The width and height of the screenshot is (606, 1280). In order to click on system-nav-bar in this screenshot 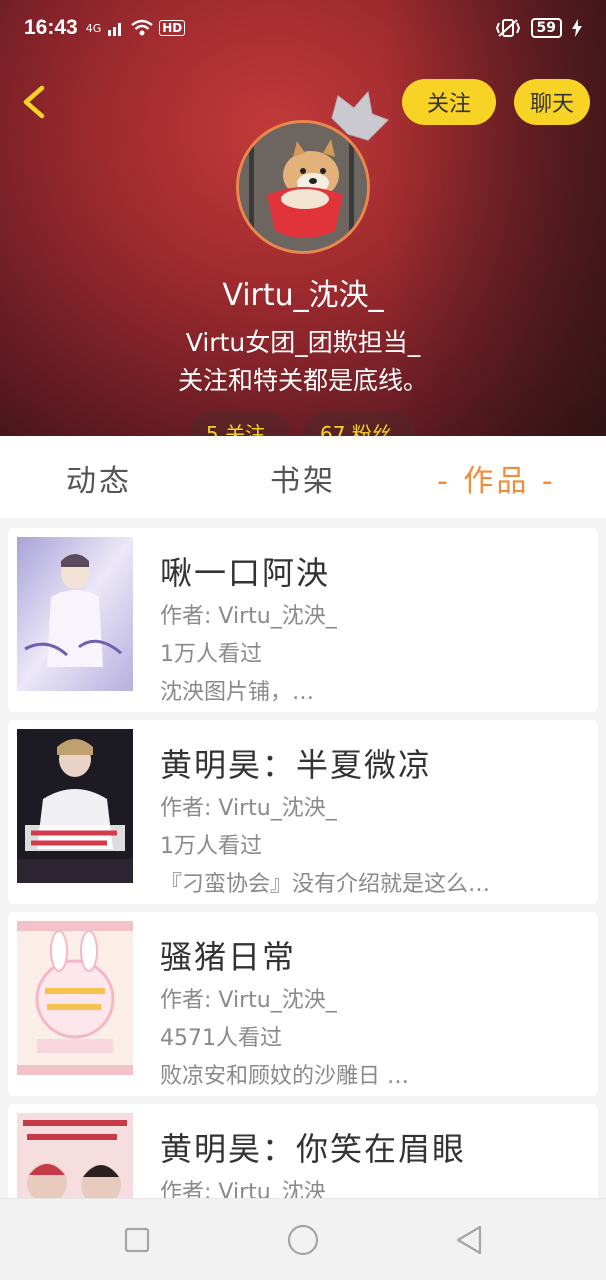, I will do `click(303, 1239)`.